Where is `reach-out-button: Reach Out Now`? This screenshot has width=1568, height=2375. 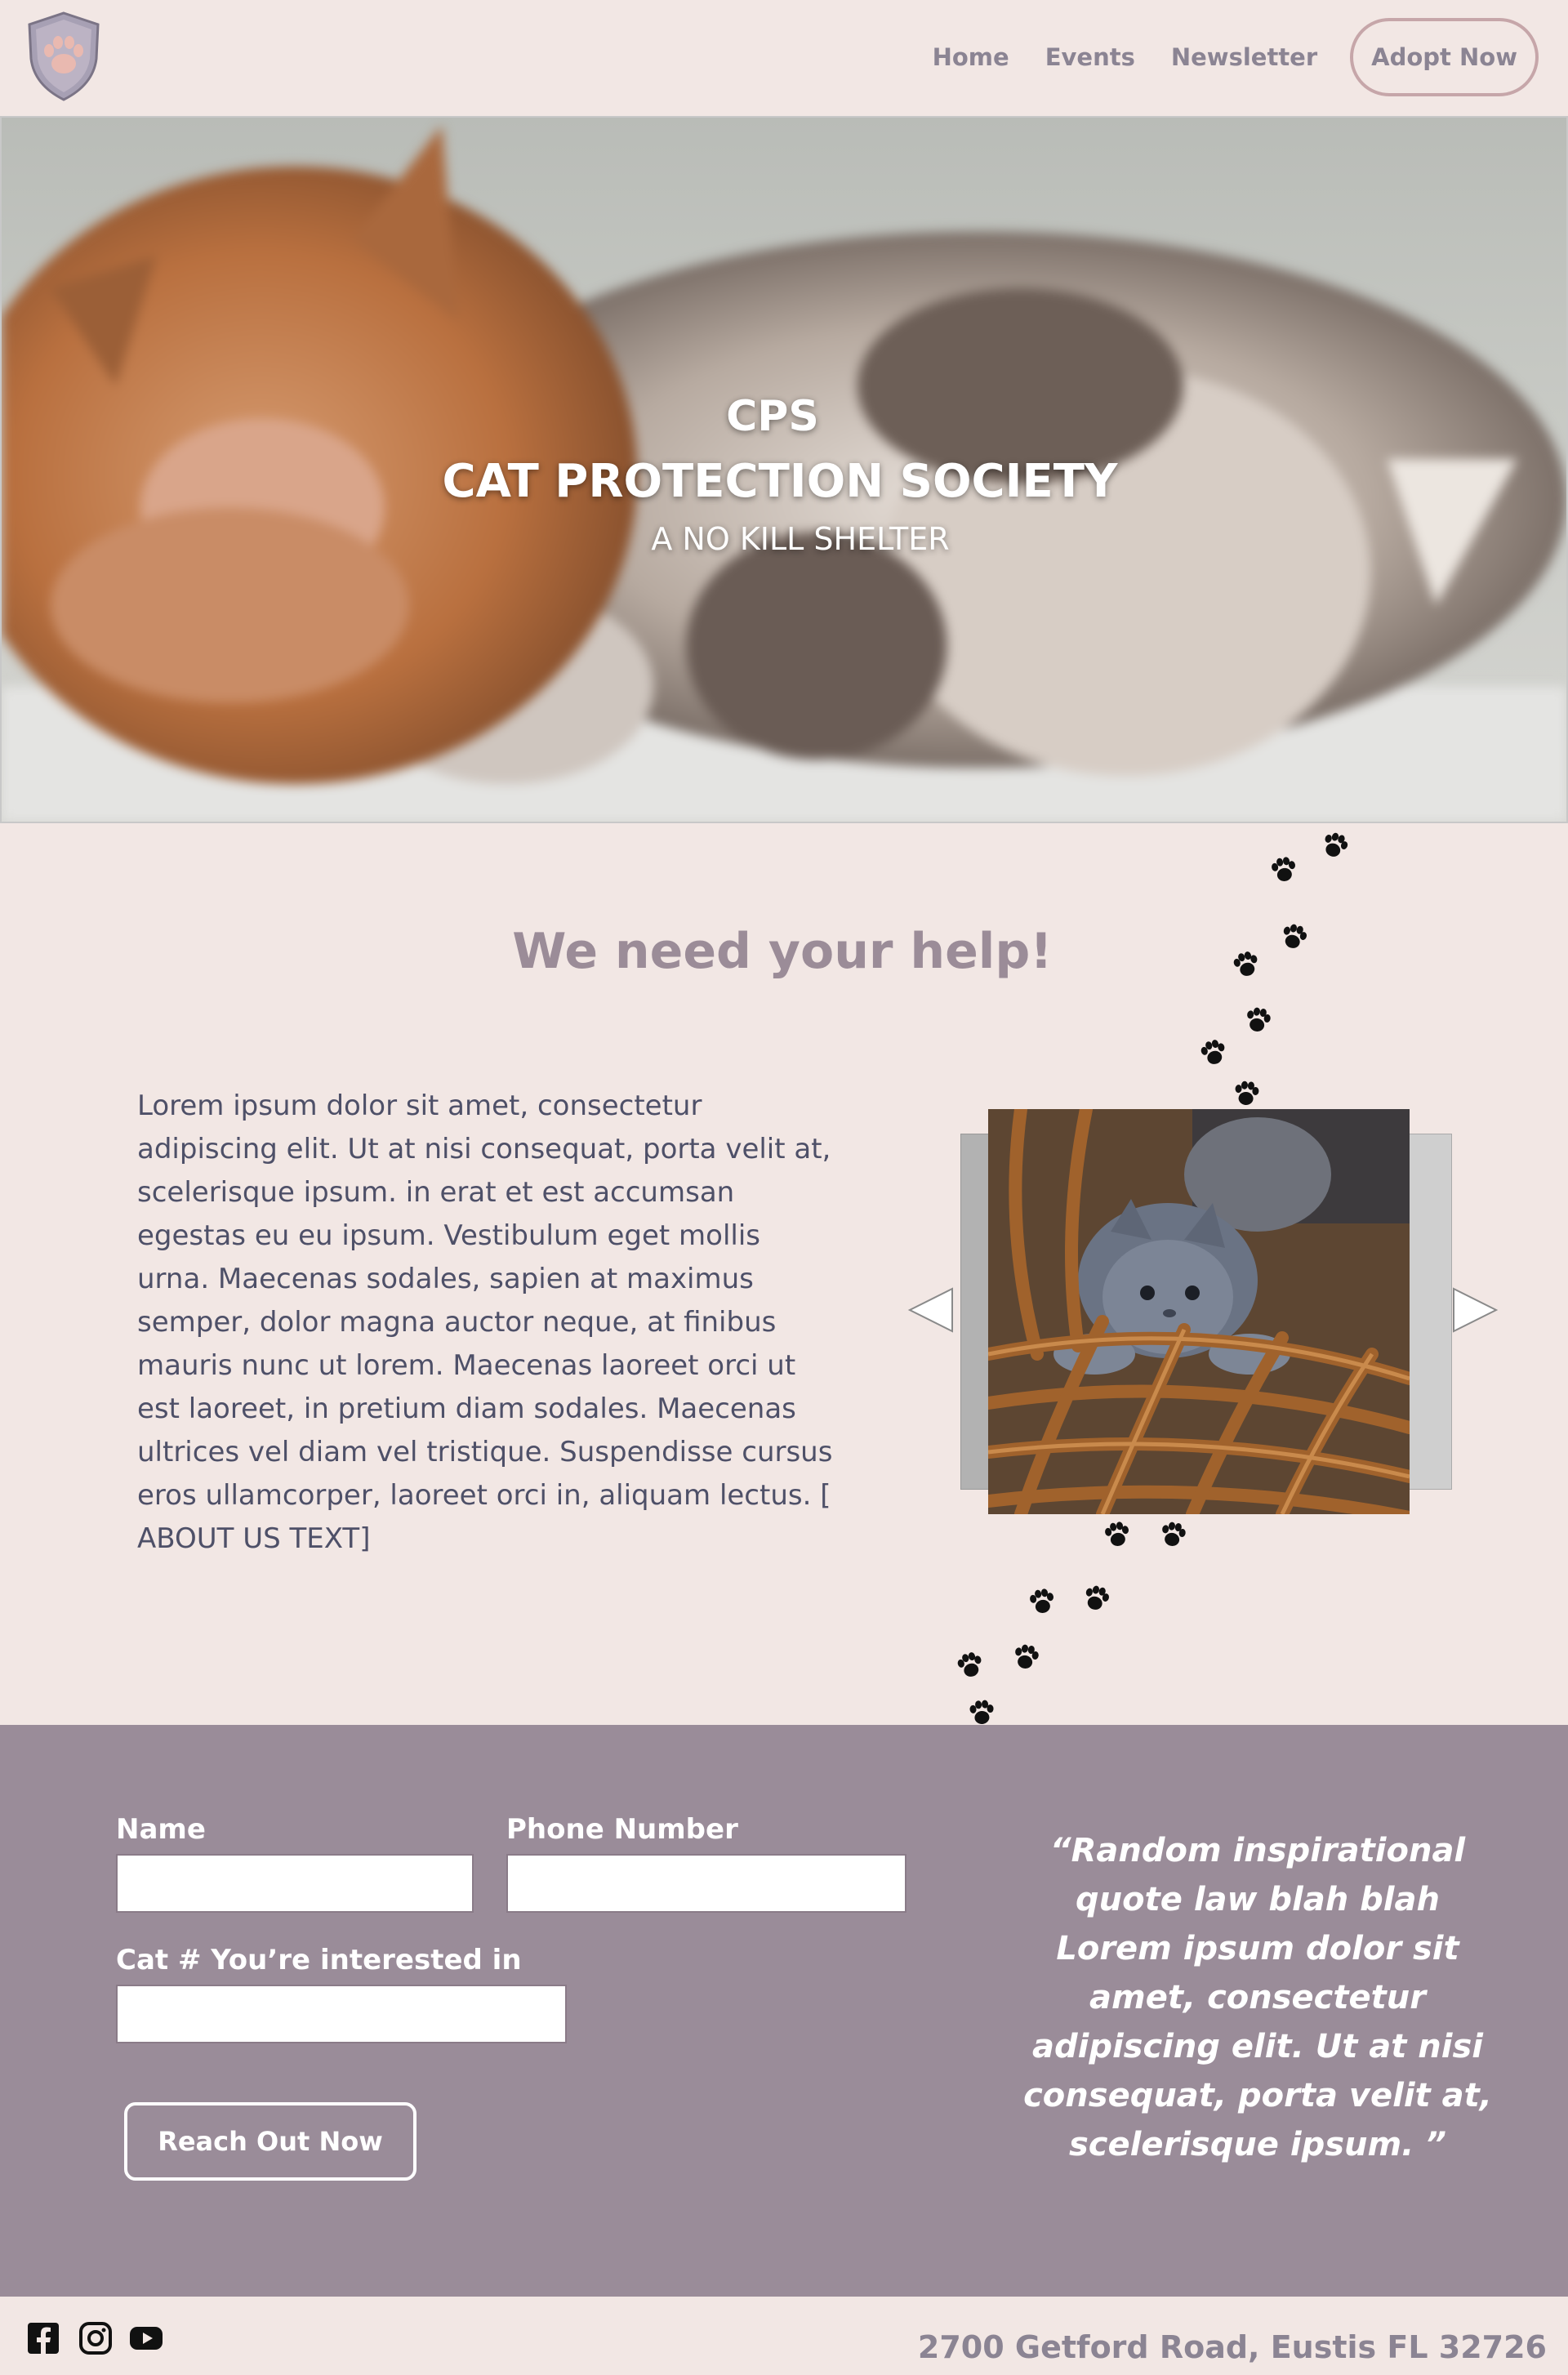
reach-out-button: Reach Out Now is located at coordinates (270, 2141).